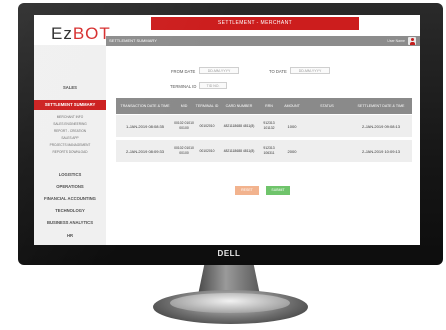 The image size is (446, 330). Describe the element at coordinates (213, 85) in the screenshot. I see `terminal-id-input: TID NO.` at that location.